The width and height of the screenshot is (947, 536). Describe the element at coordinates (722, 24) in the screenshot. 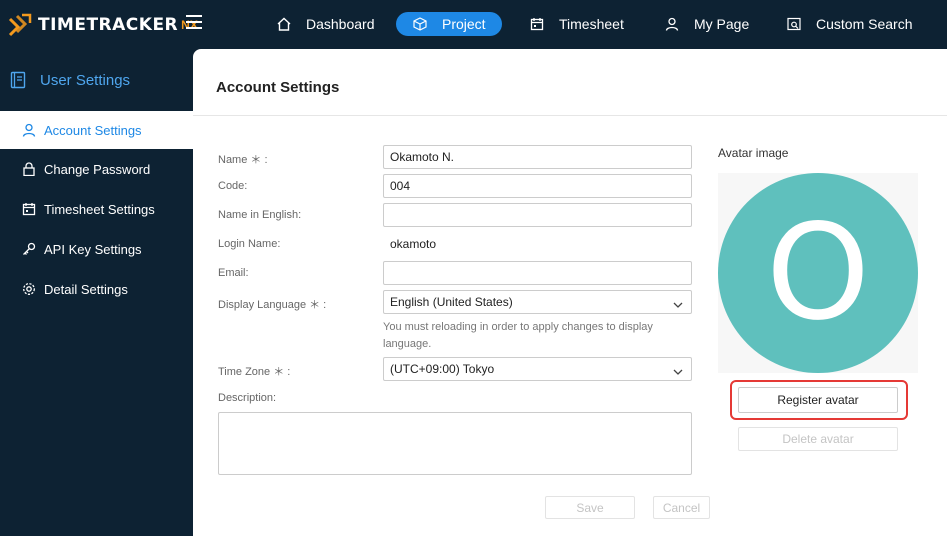

I see `nav-my-page-label: My Page` at that location.